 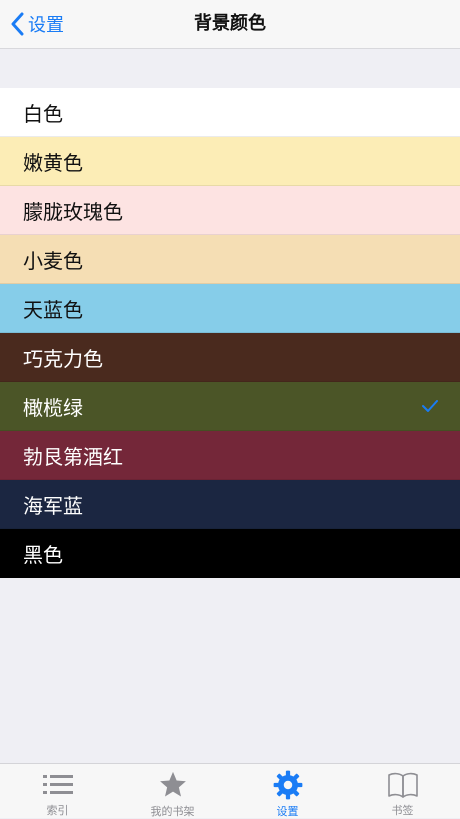 I want to click on color-option-label: 小麦色, so click(x=53, y=260).